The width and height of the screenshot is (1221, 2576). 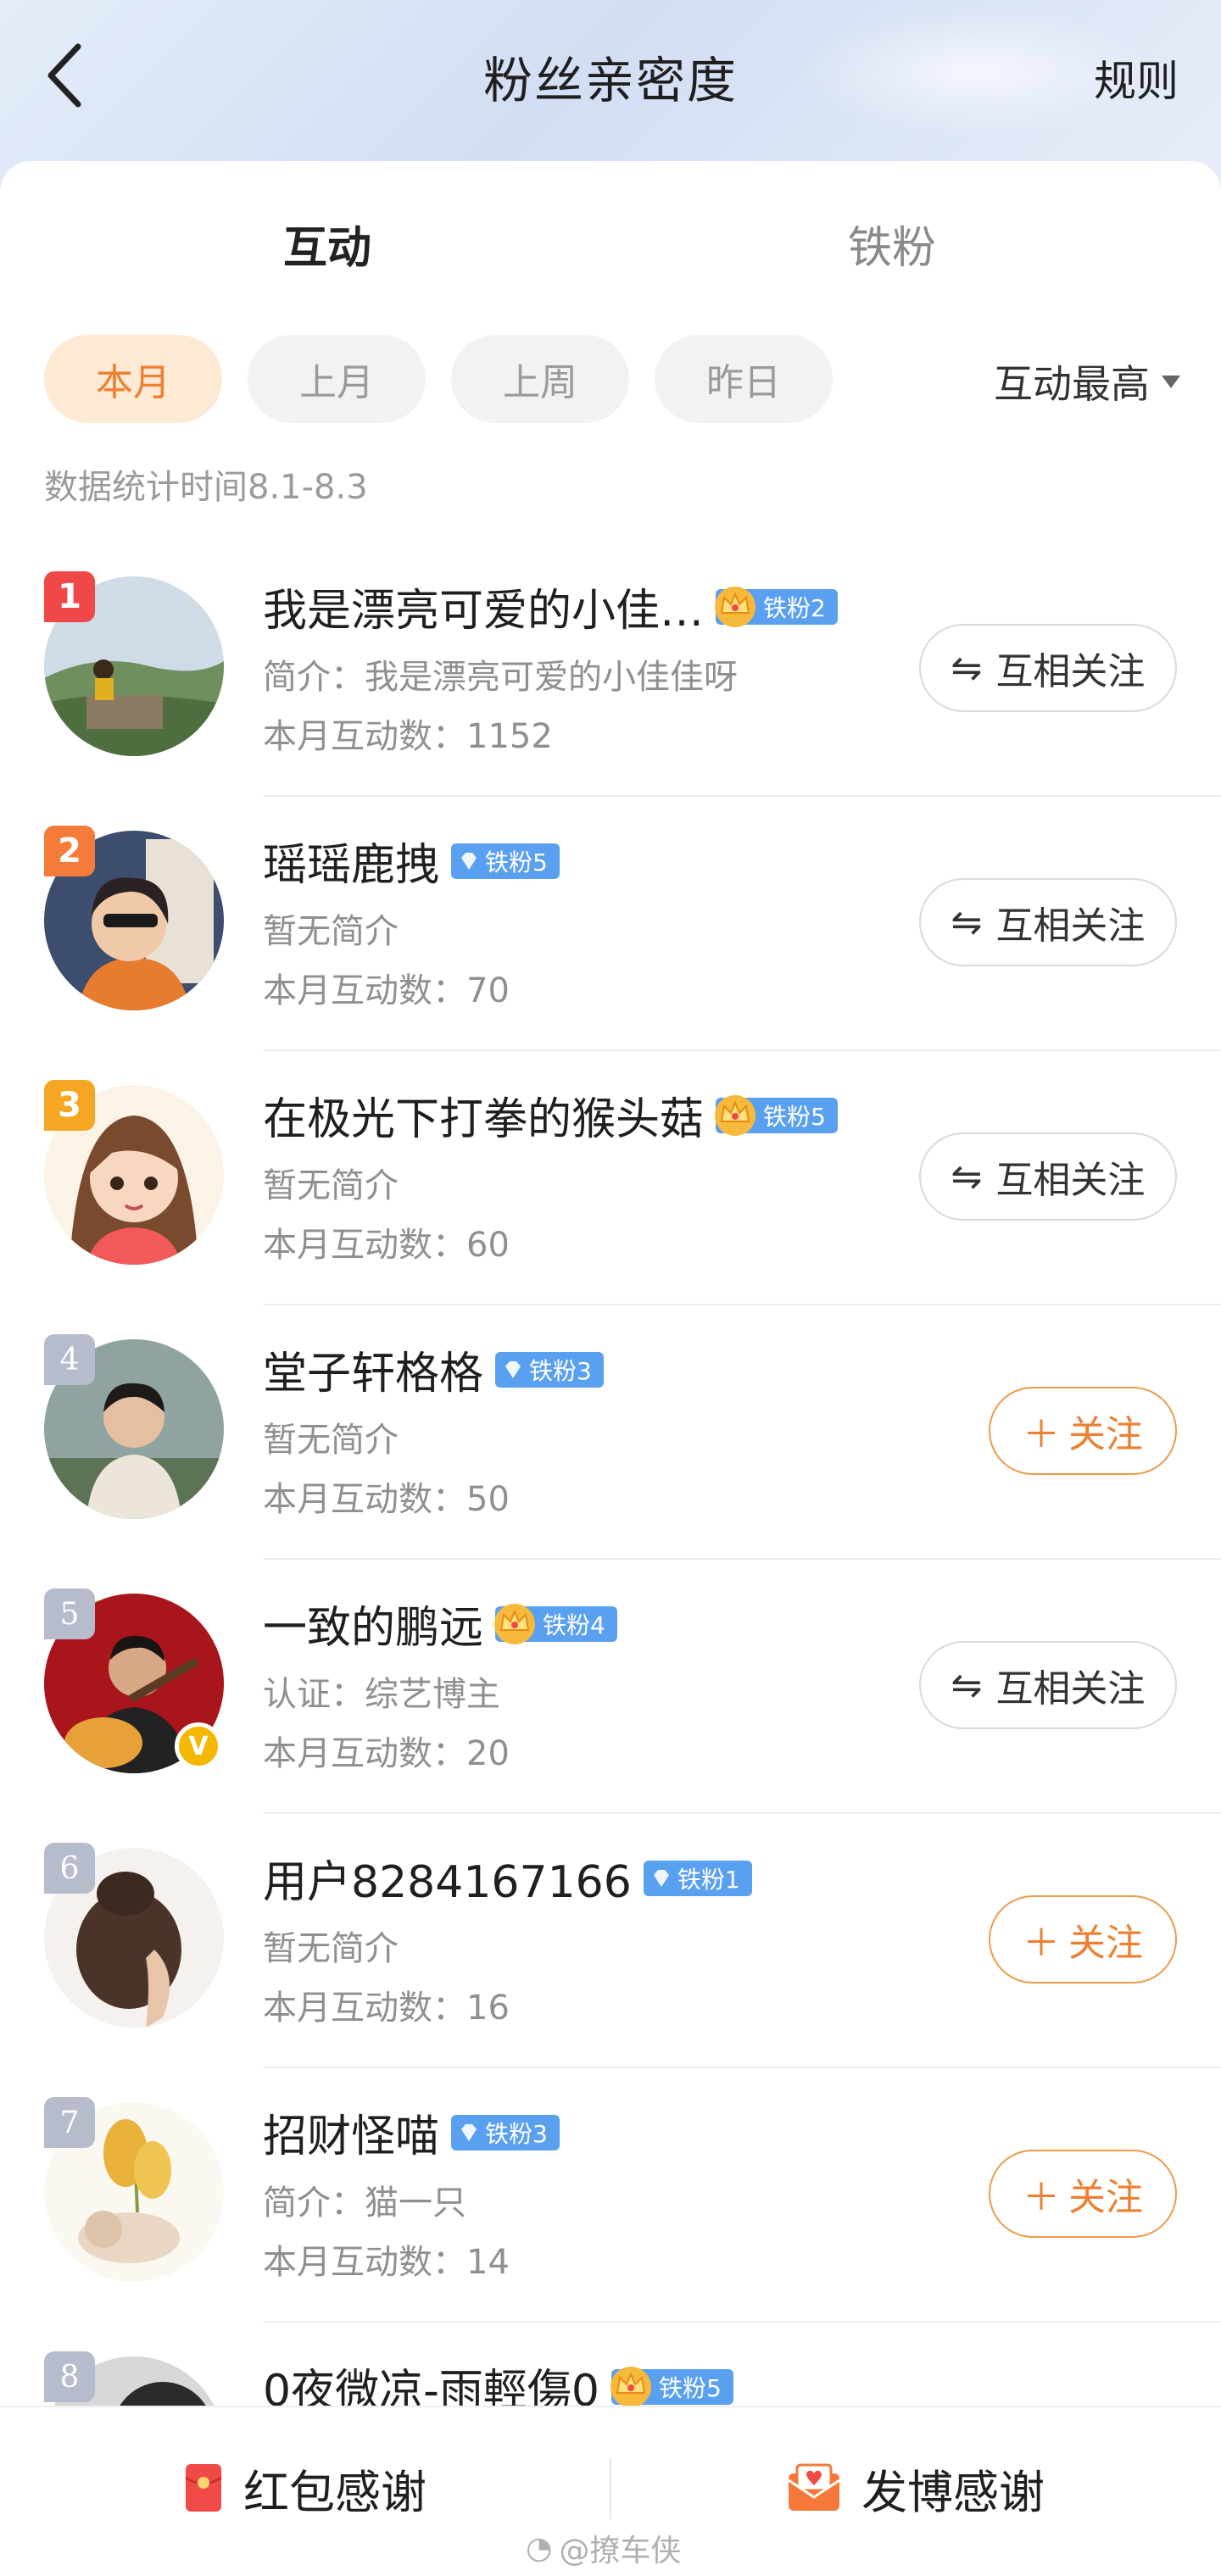 What do you see at coordinates (610, 279) in the screenshot?
I see `tab-bar: 互动 铁粉` at bounding box center [610, 279].